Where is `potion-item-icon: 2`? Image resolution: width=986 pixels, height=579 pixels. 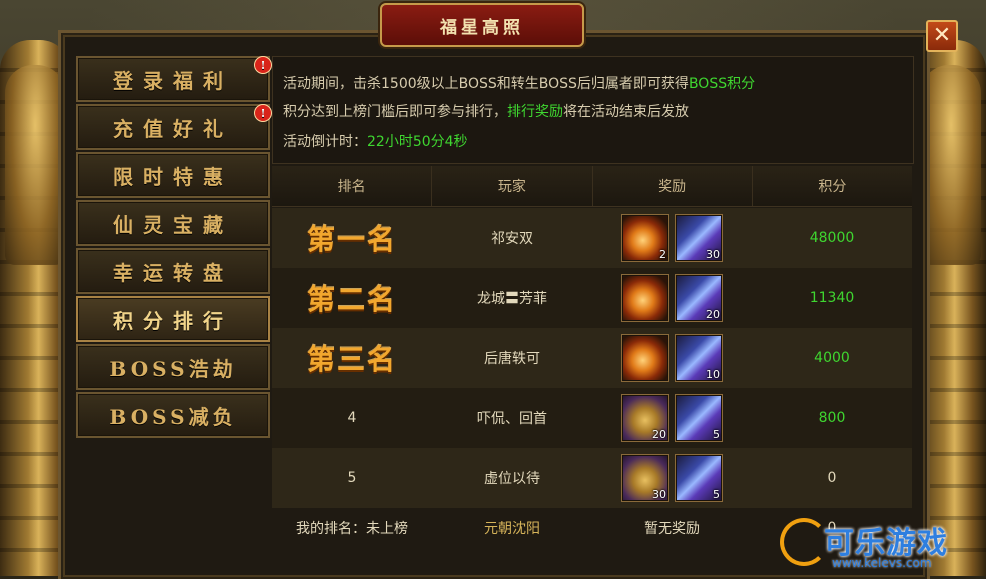
potion-item-icon: 2 is located at coordinates (645, 238).